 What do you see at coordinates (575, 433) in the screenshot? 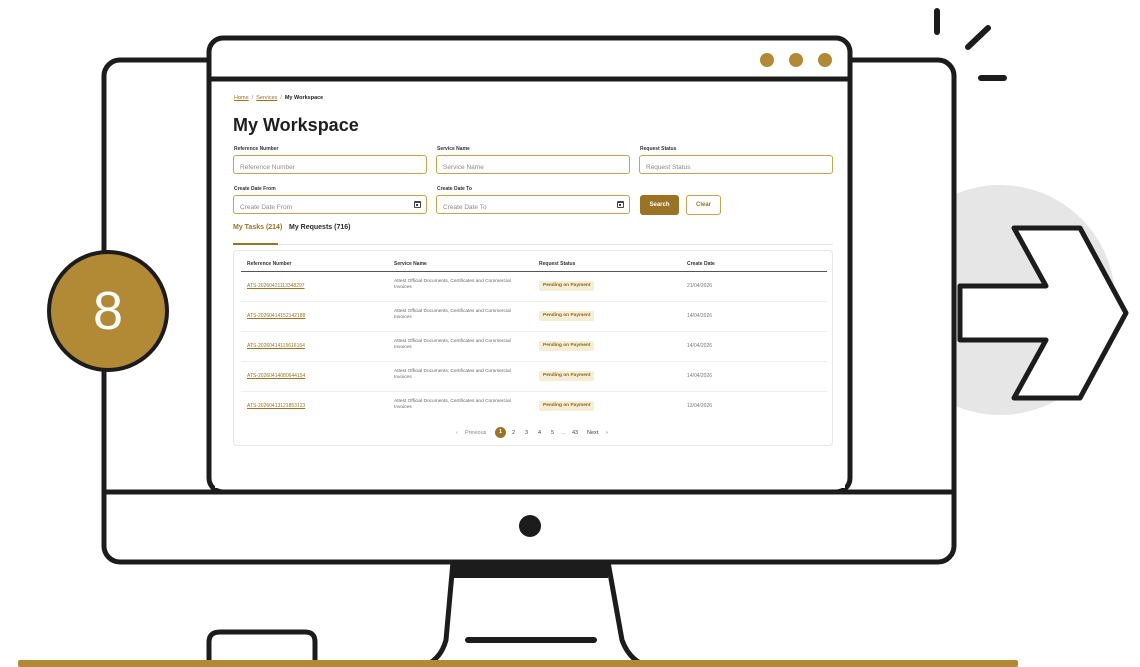
I see `page-button-last: 43` at bounding box center [575, 433].